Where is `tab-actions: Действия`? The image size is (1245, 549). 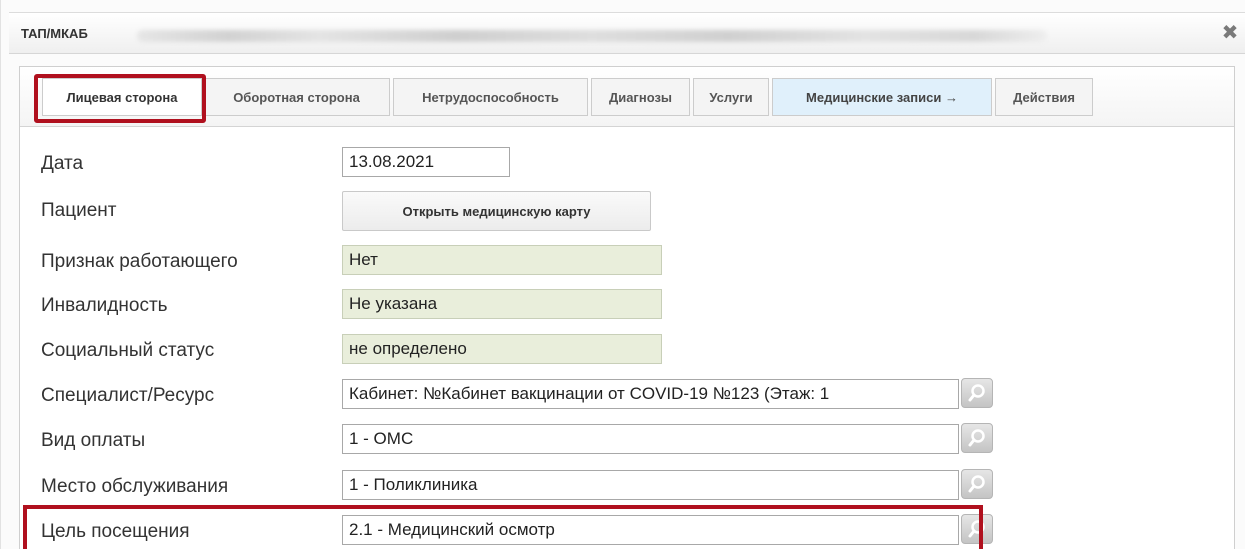 tab-actions: Действия is located at coordinates (1044, 97).